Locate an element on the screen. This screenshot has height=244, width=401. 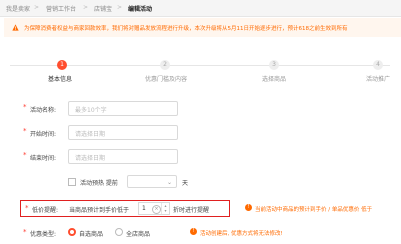
radio-selected-goods-label: 自选商品 is located at coordinates (91, 233).